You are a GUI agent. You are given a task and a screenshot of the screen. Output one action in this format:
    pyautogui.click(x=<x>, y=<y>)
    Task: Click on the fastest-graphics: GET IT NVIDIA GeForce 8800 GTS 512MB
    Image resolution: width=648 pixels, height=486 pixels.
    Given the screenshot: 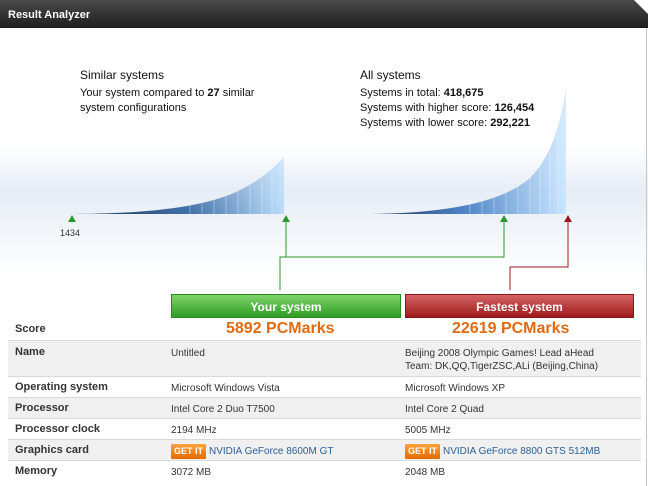 What is the action you would take?
    pyautogui.click(x=502, y=451)
    